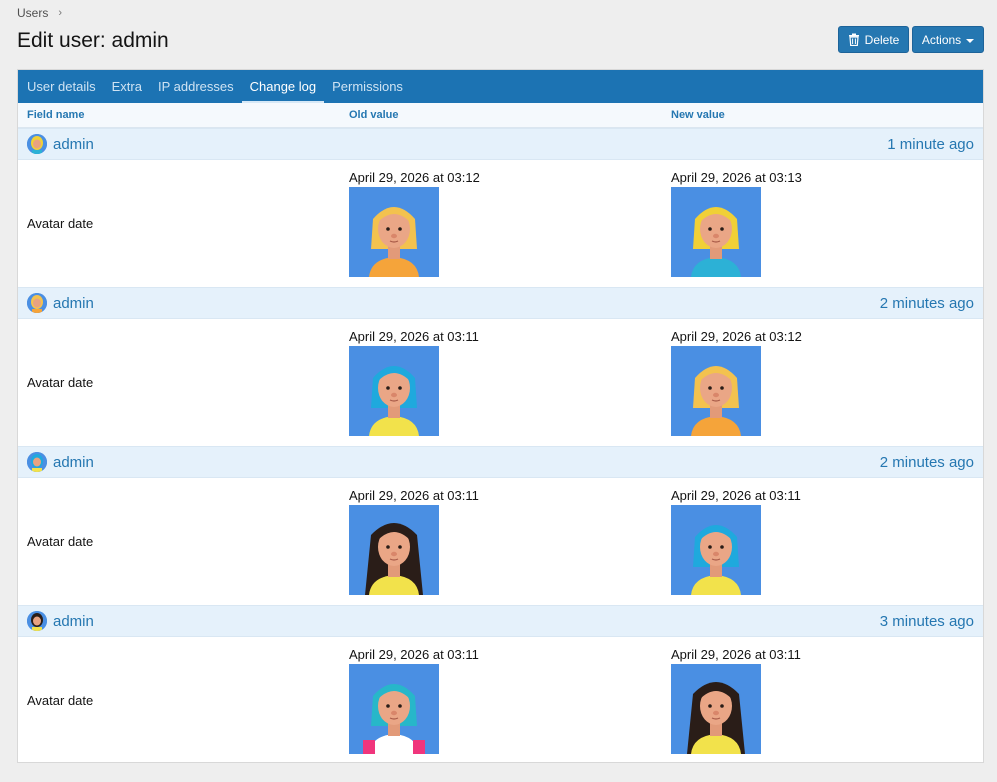  Describe the element at coordinates (853, 39) in the screenshot. I see `trash-icon` at that location.